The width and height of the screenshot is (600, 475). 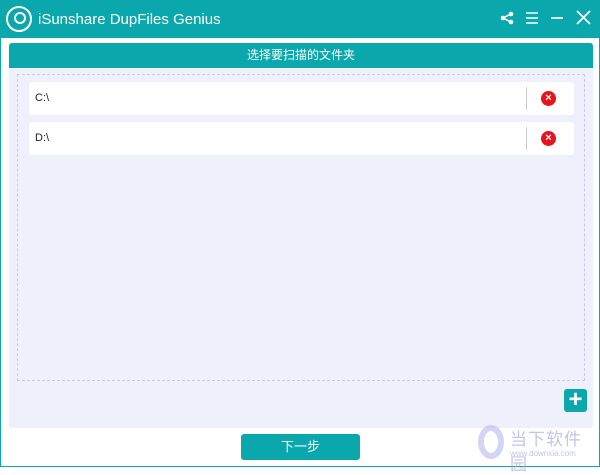 What do you see at coordinates (42, 98) in the screenshot?
I see `folder-path: C:\` at bounding box center [42, 98].